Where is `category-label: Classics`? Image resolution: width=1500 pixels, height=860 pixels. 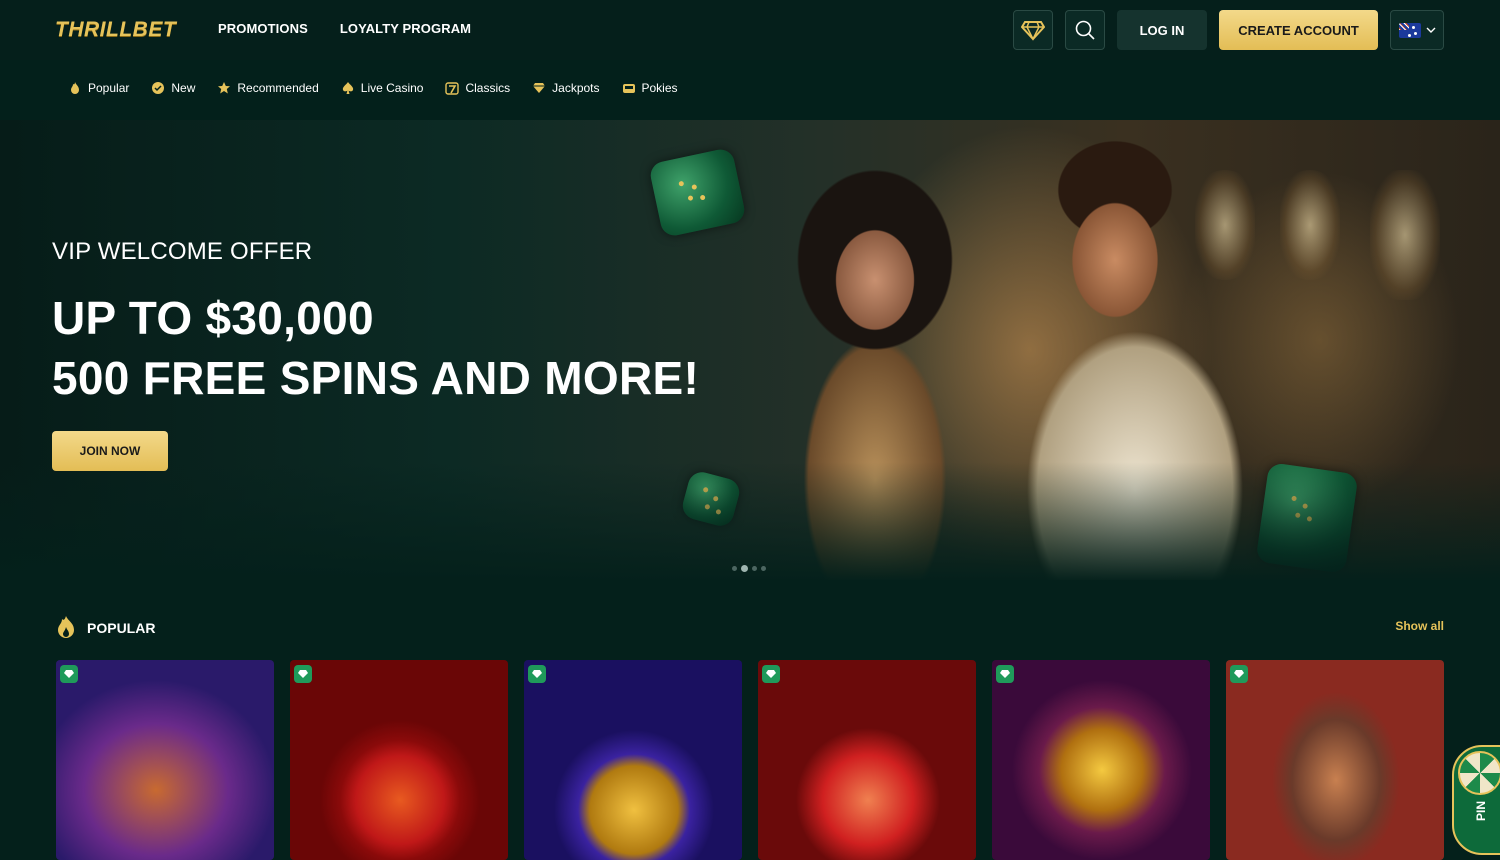 category-label: Classics is located at coordinates (488, 88).